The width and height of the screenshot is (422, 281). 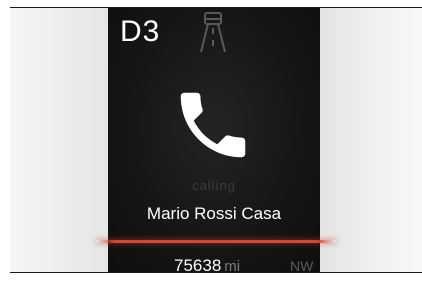 What do you see at coordinates (214, 185) in the screenshot?
I see `call-status-text: calling` at bounding box center [214, 185].